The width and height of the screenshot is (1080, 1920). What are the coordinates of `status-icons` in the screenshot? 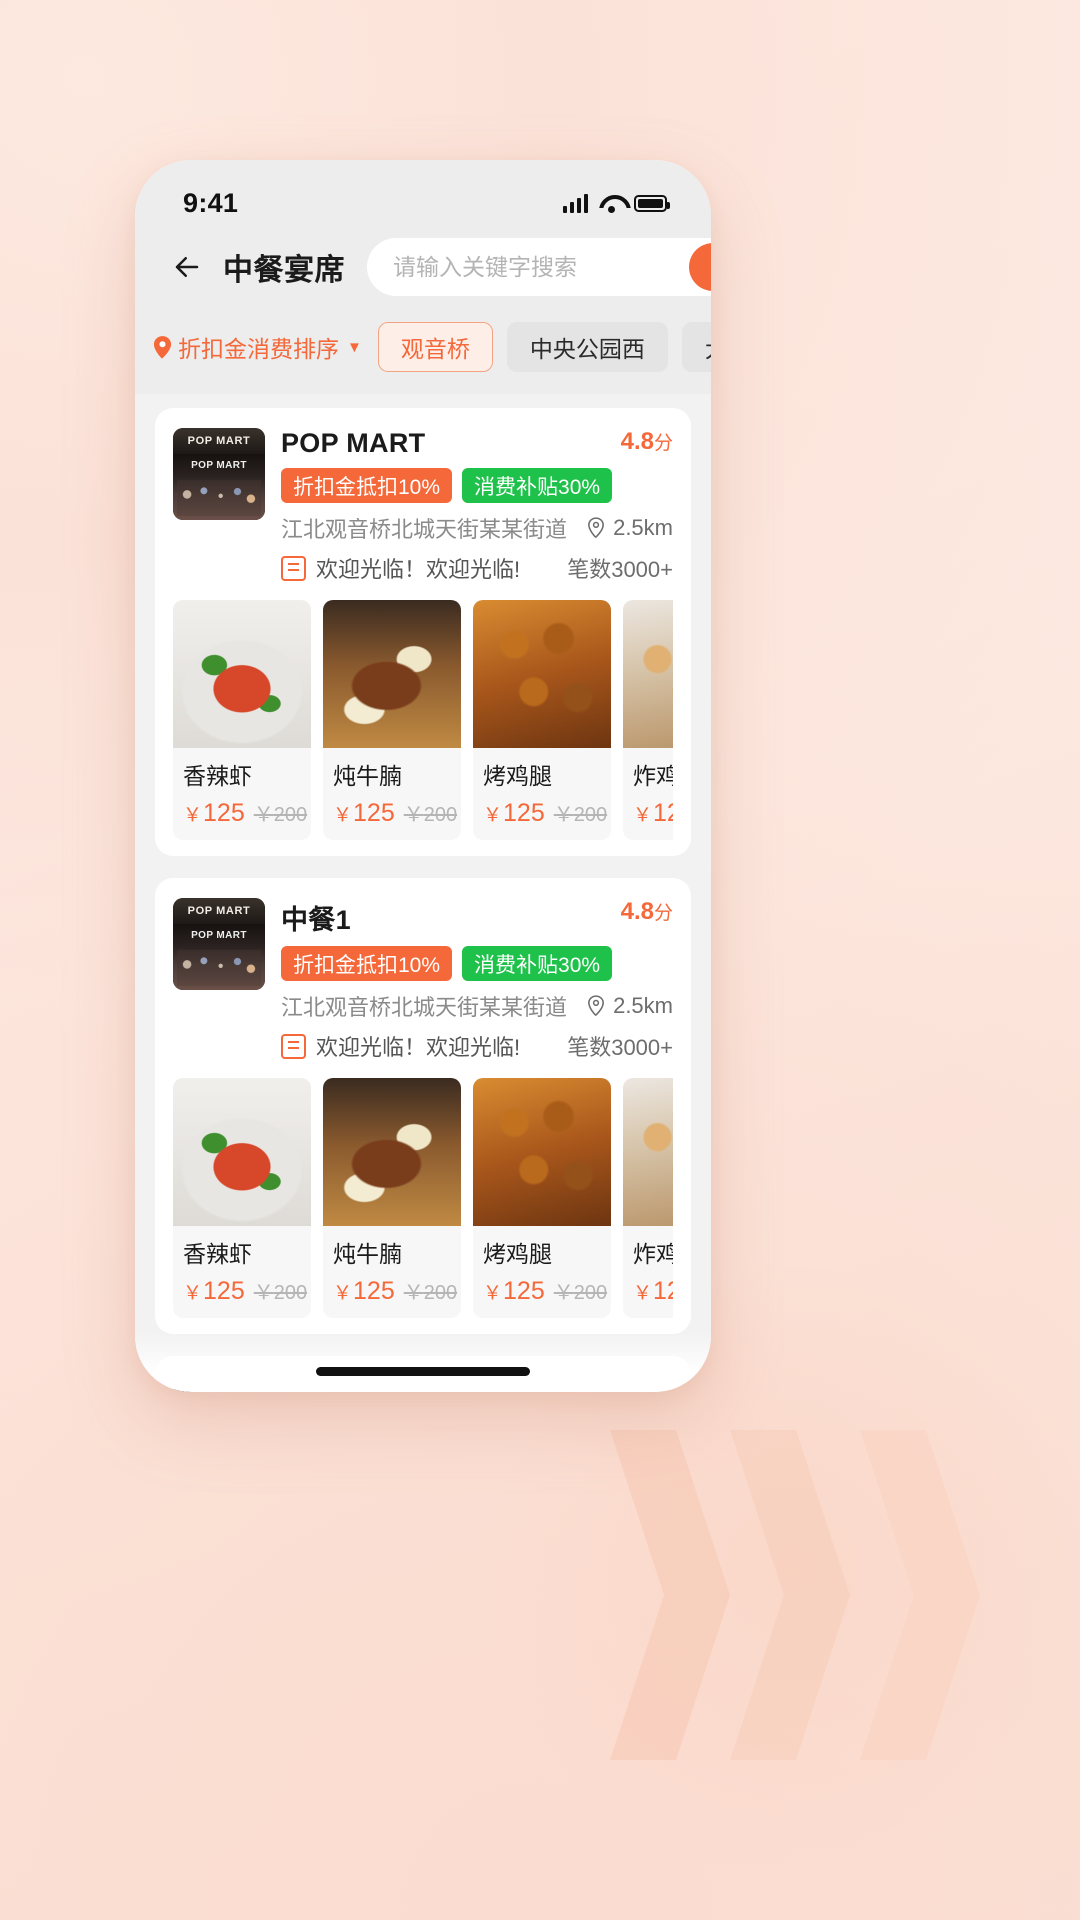 It's located at (616, 203).